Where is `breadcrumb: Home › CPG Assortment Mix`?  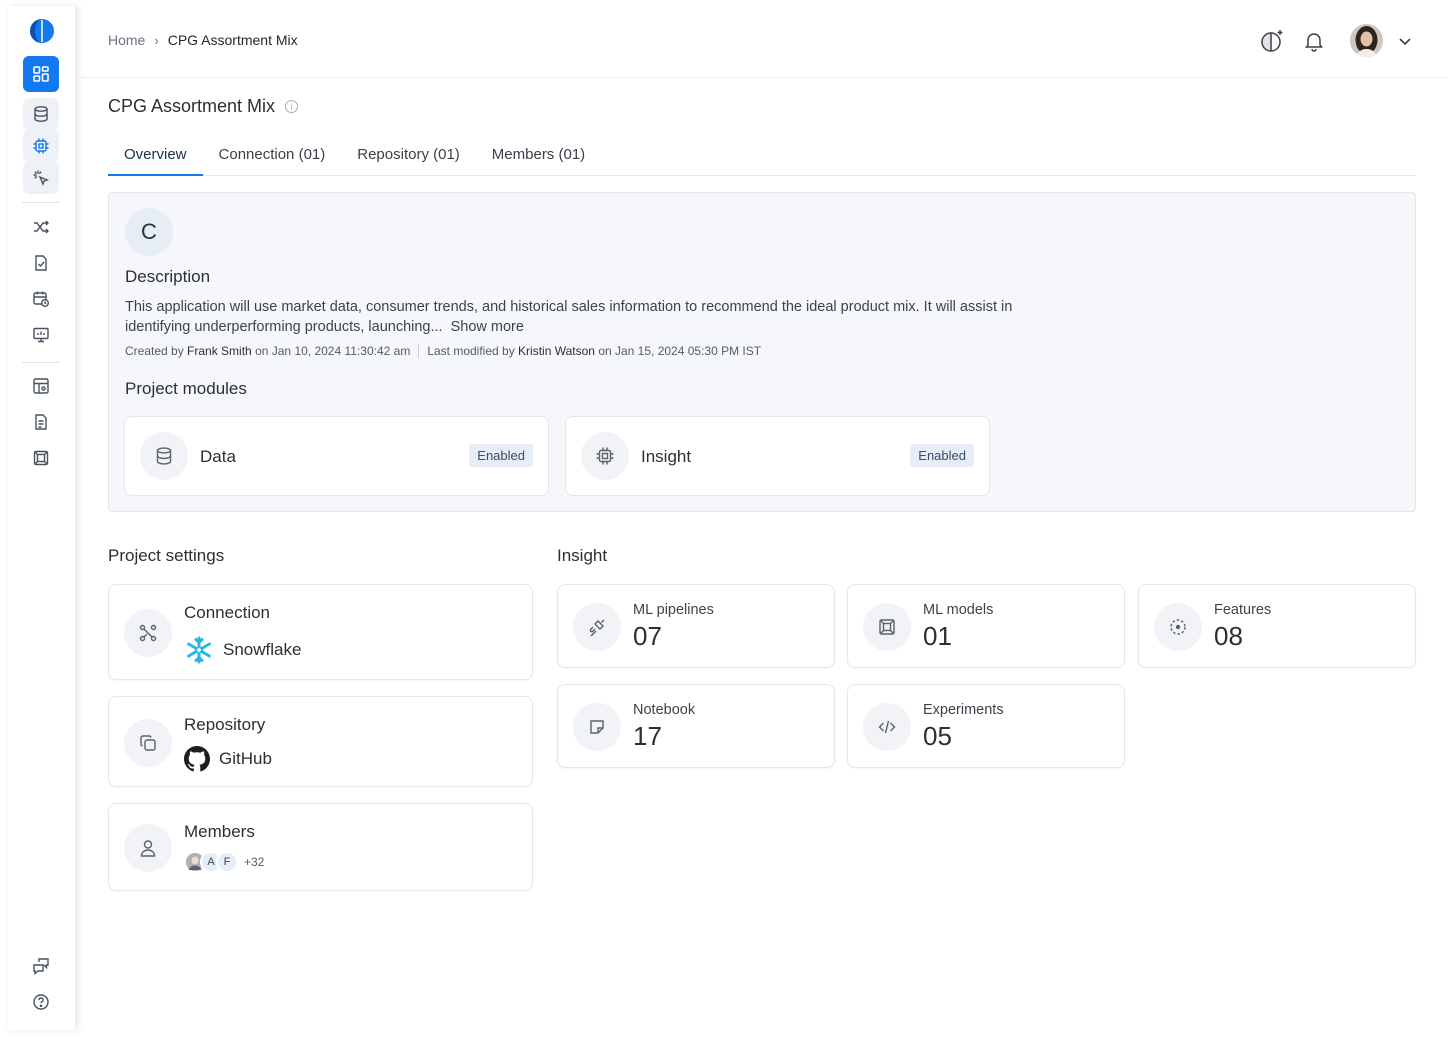
breadcrumb: Home › CPG Assortment Mix is located at coordinates (203, 40).